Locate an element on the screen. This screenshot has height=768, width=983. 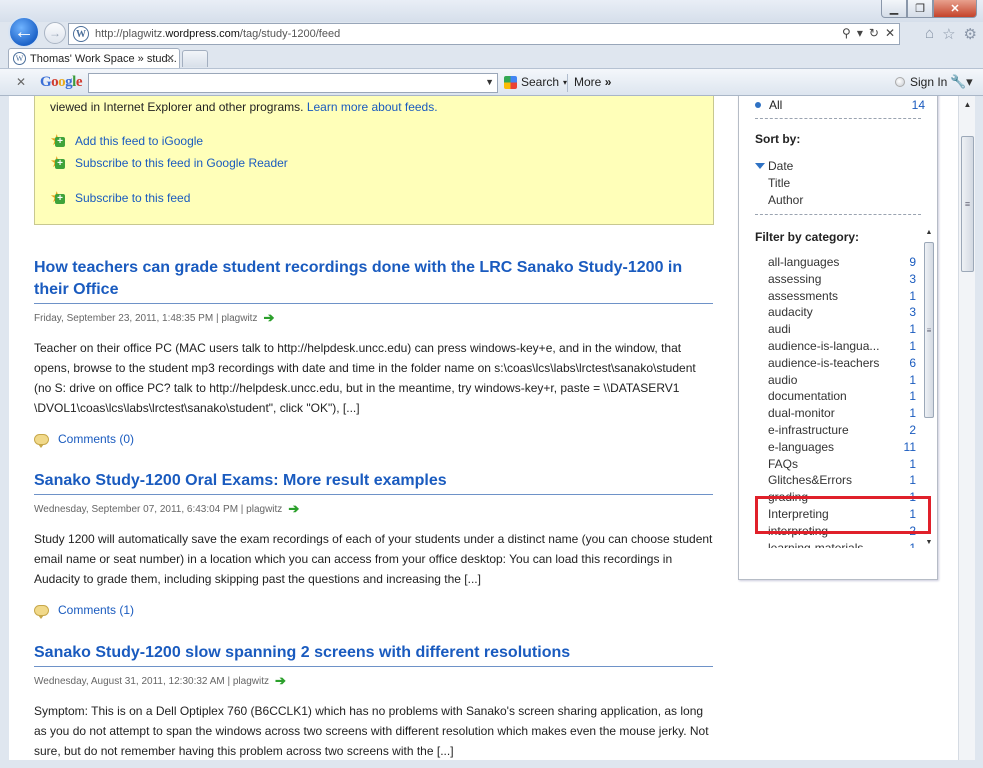
category-item: audience-is-langua... 1 is located at coordinates (837, 346).